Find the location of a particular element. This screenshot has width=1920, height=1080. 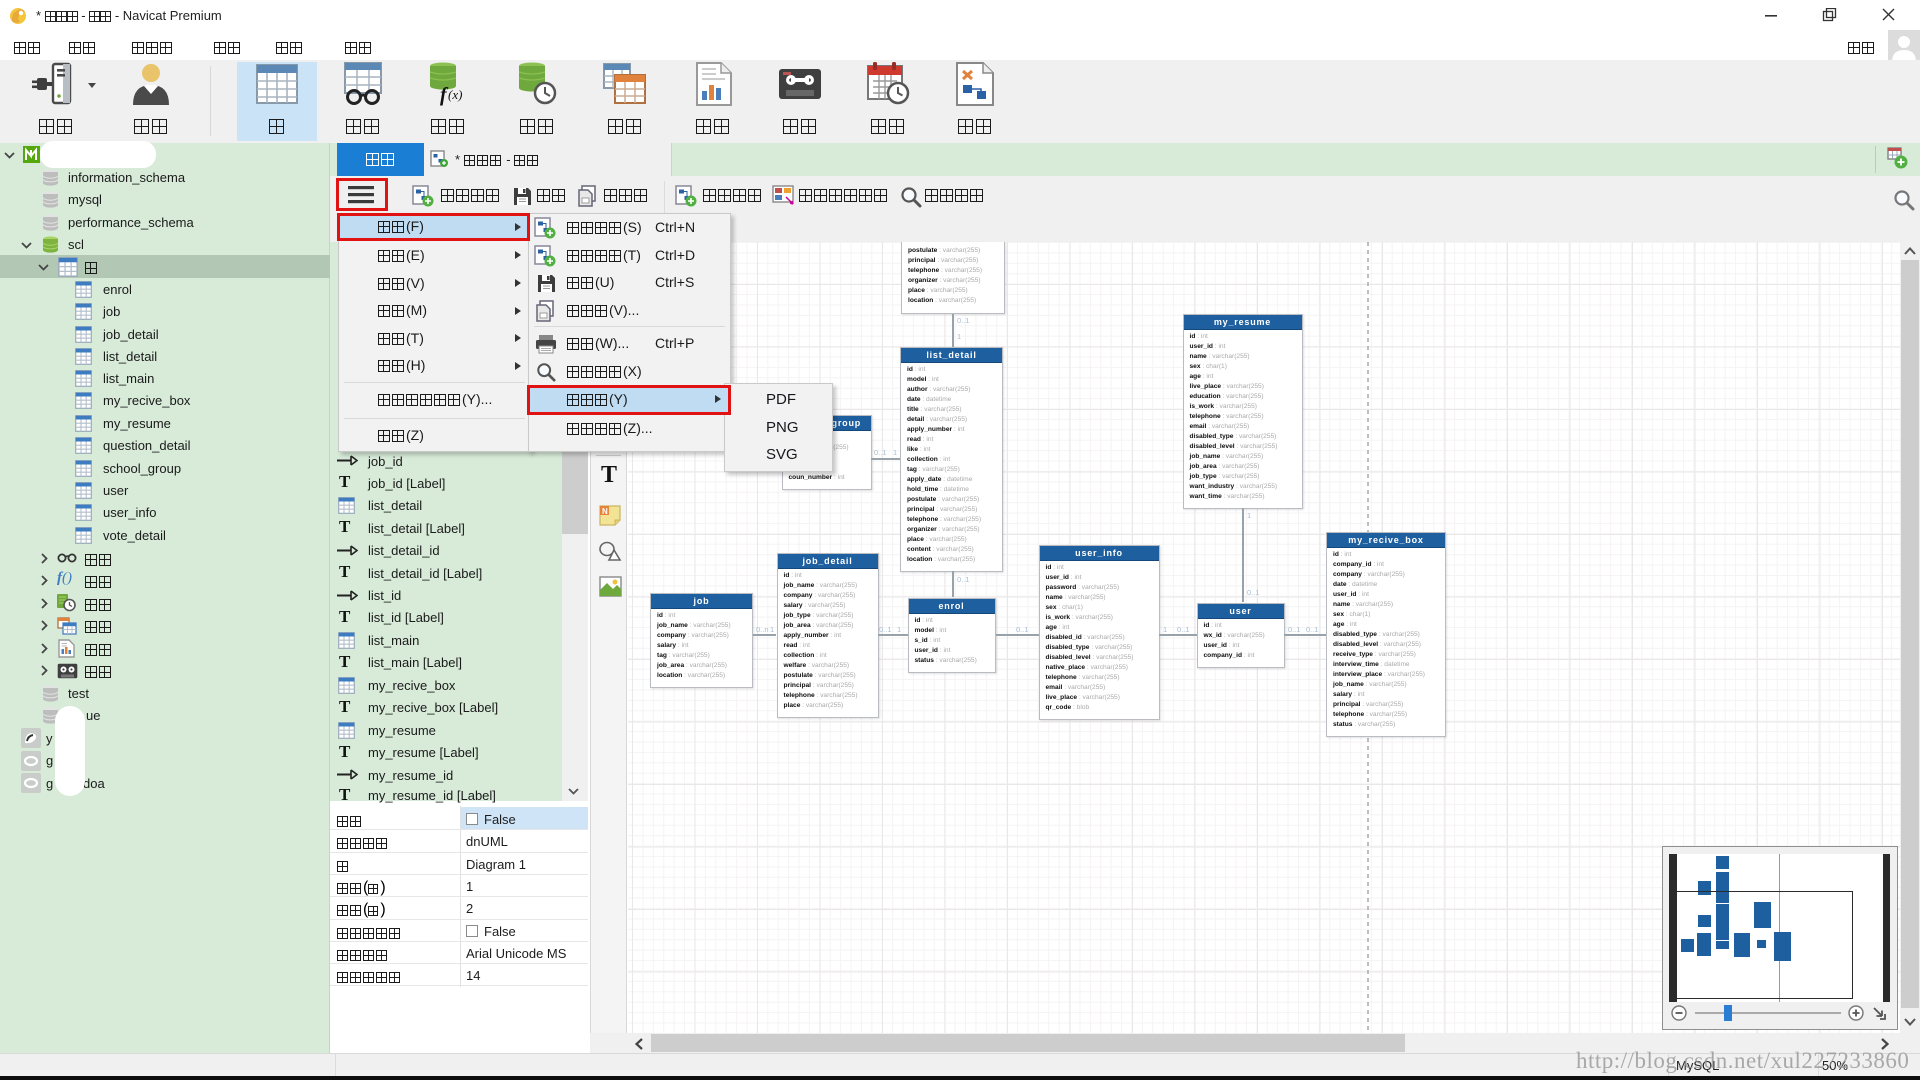

svg-text: (x) is located at coordinates (455, 94).